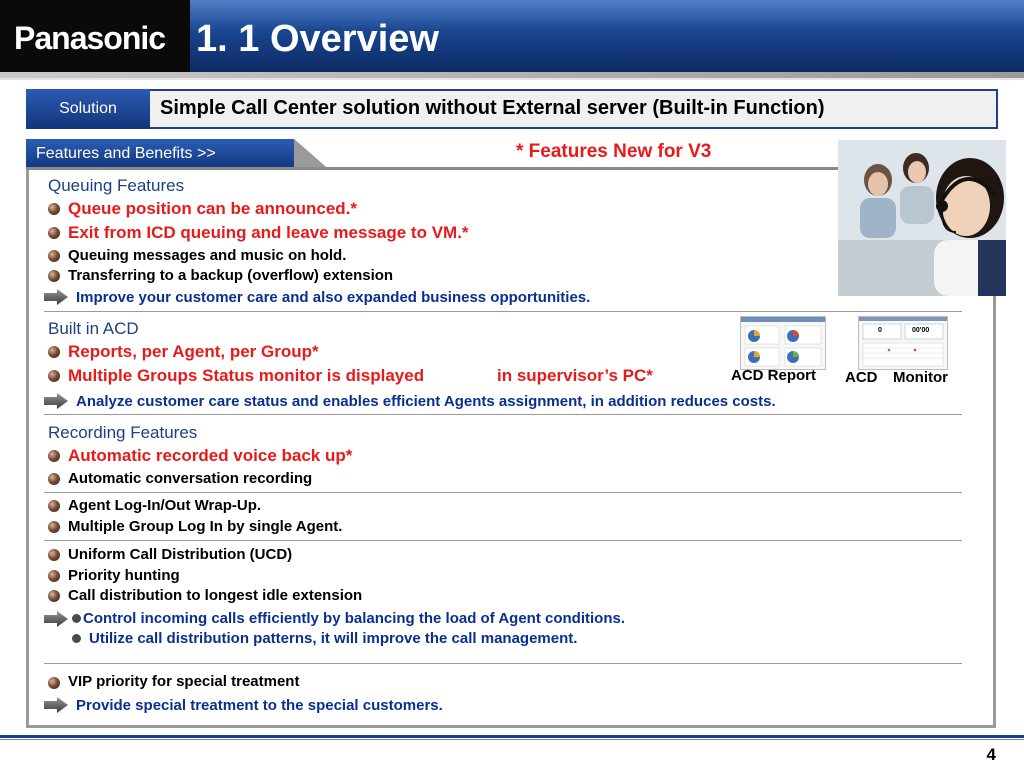 This screenshot has height=768, width=1024. I want to click on acd-monitor-thumbnail, so click(903, 343).